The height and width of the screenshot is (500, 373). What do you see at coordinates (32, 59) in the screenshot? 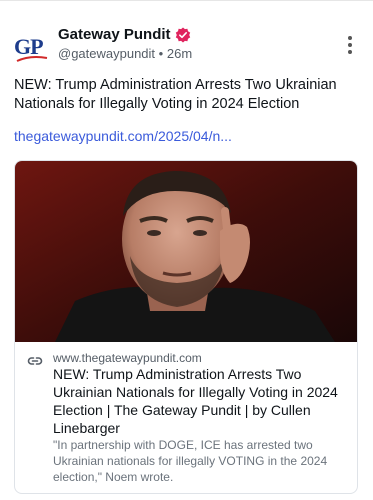
I see `avatar-swoosh-icon` at bounding box center [32, 59].